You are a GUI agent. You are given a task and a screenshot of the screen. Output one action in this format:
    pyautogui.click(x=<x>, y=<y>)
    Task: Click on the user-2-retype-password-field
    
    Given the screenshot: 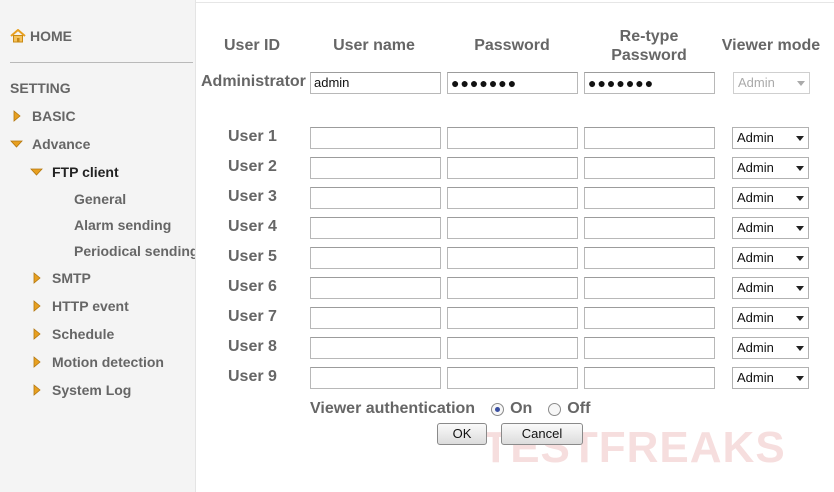 What is the action you would take?
    pyautogui.click(x=649, y=168)
    